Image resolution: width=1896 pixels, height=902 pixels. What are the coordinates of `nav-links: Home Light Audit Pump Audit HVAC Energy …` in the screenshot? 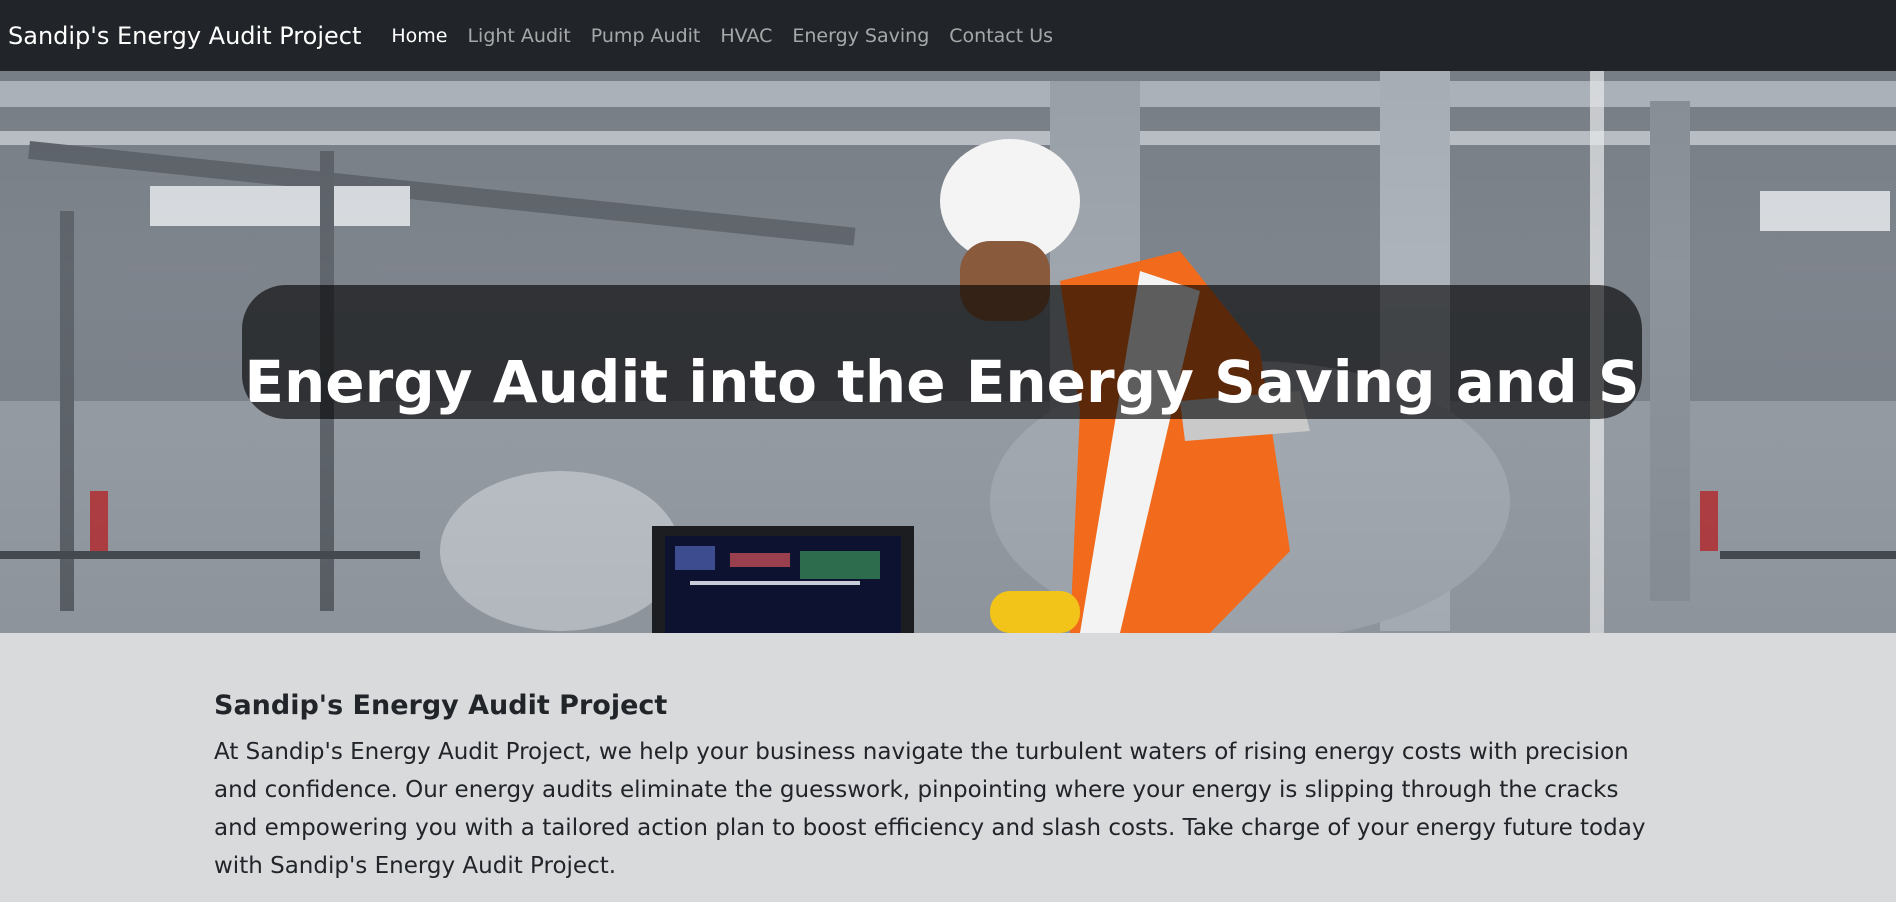 It's located at (732, 36).